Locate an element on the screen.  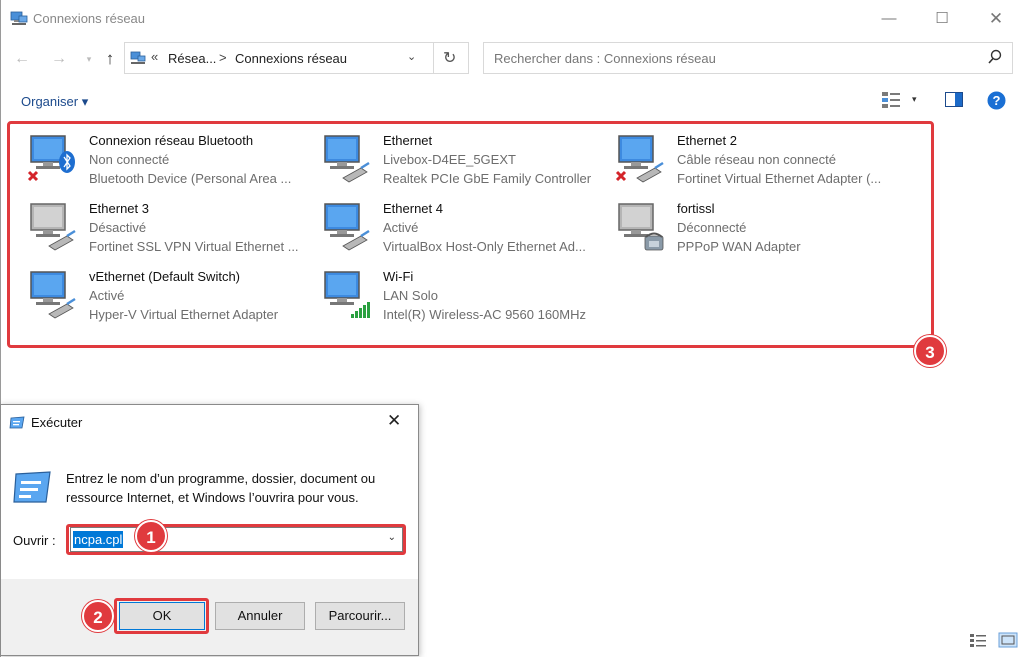
help-icon: ? is located at coordinates (996, 100).